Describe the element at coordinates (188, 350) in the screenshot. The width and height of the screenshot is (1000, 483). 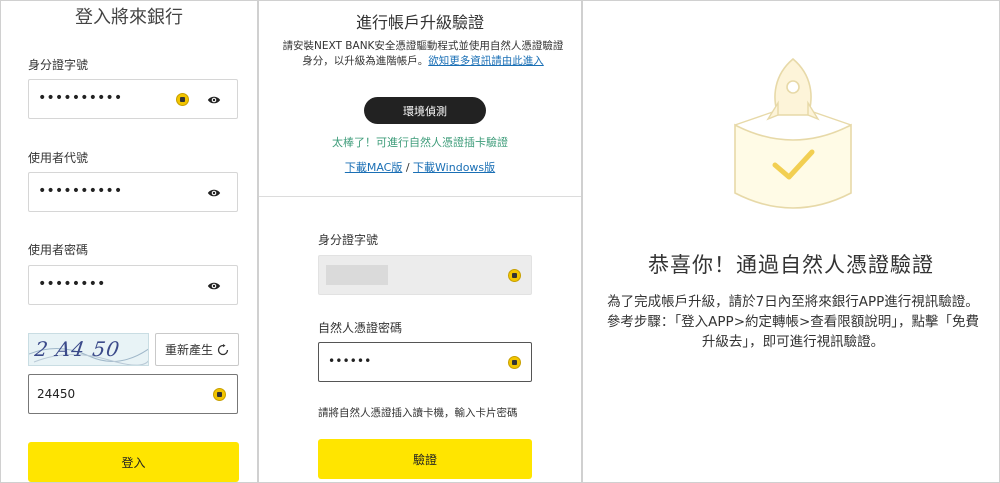
I see `regenerate-label: 重新產生` at that location.